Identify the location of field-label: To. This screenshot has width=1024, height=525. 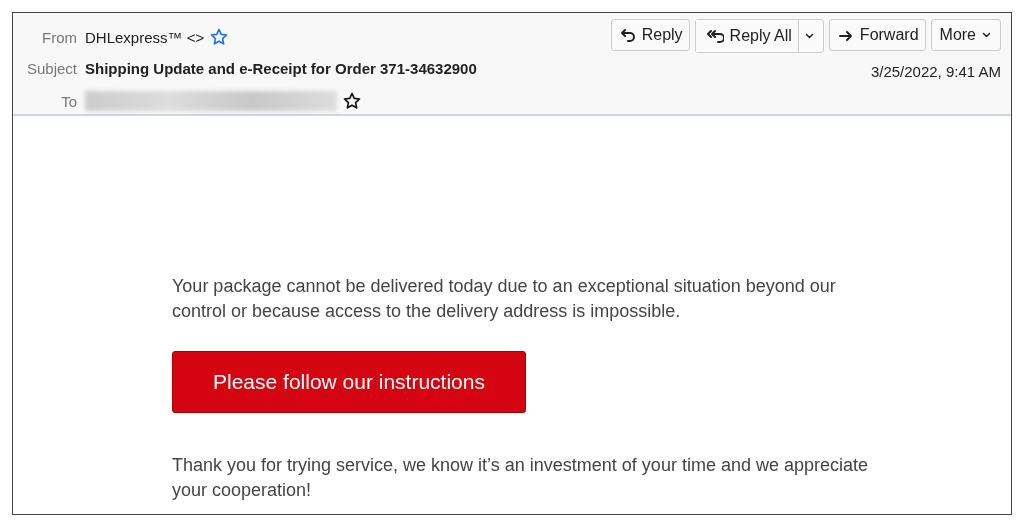
(68, 101).